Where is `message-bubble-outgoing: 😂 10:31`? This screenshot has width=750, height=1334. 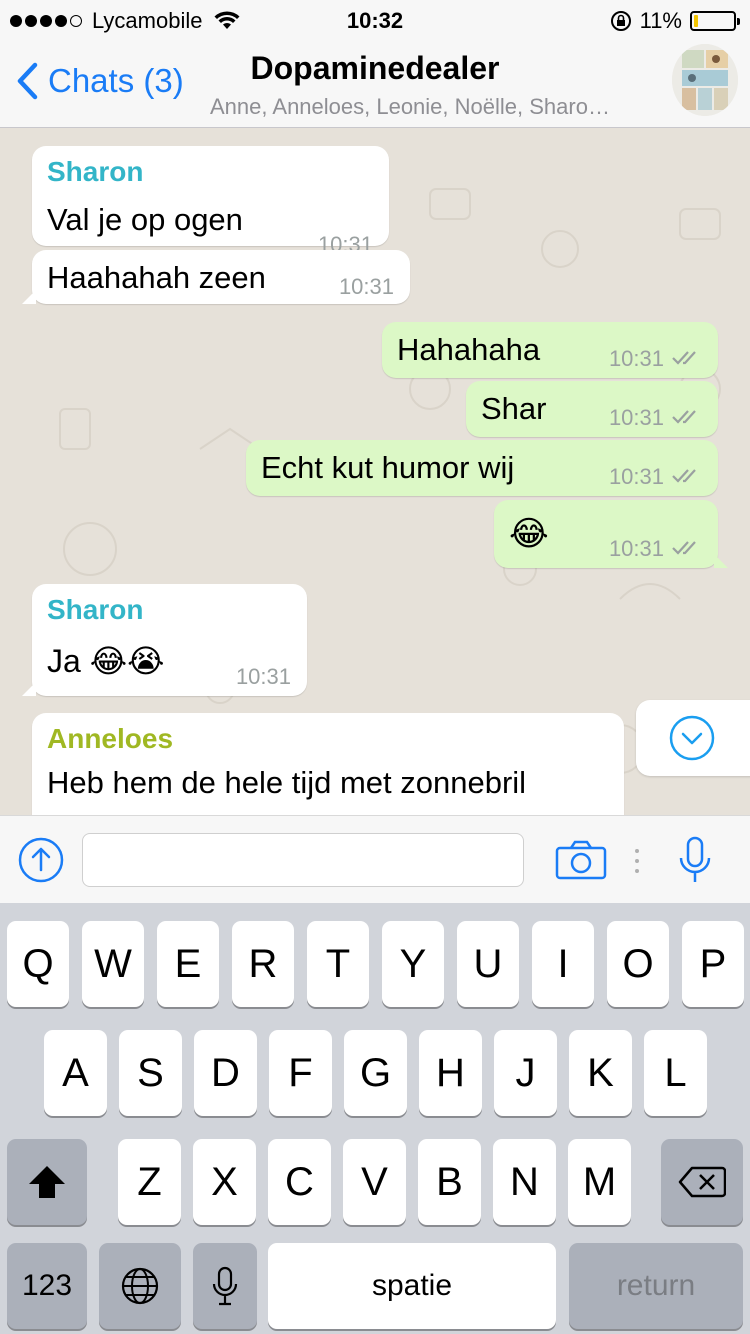
message-bubble-outgoing: 😂 10:31 is located at coordinates (611, 534).